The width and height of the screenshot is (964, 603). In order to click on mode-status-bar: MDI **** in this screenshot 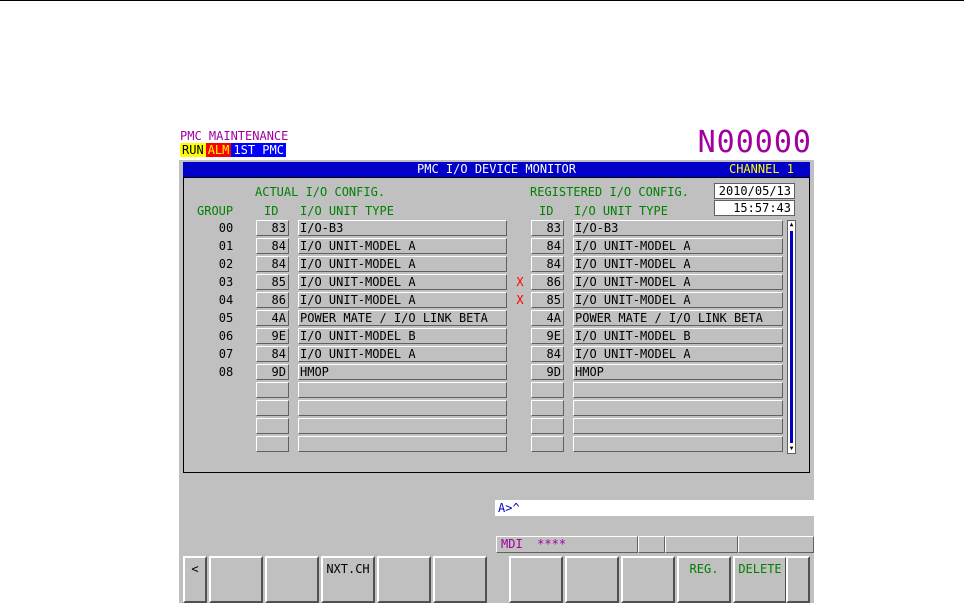, I will do `click(655, 544)`.